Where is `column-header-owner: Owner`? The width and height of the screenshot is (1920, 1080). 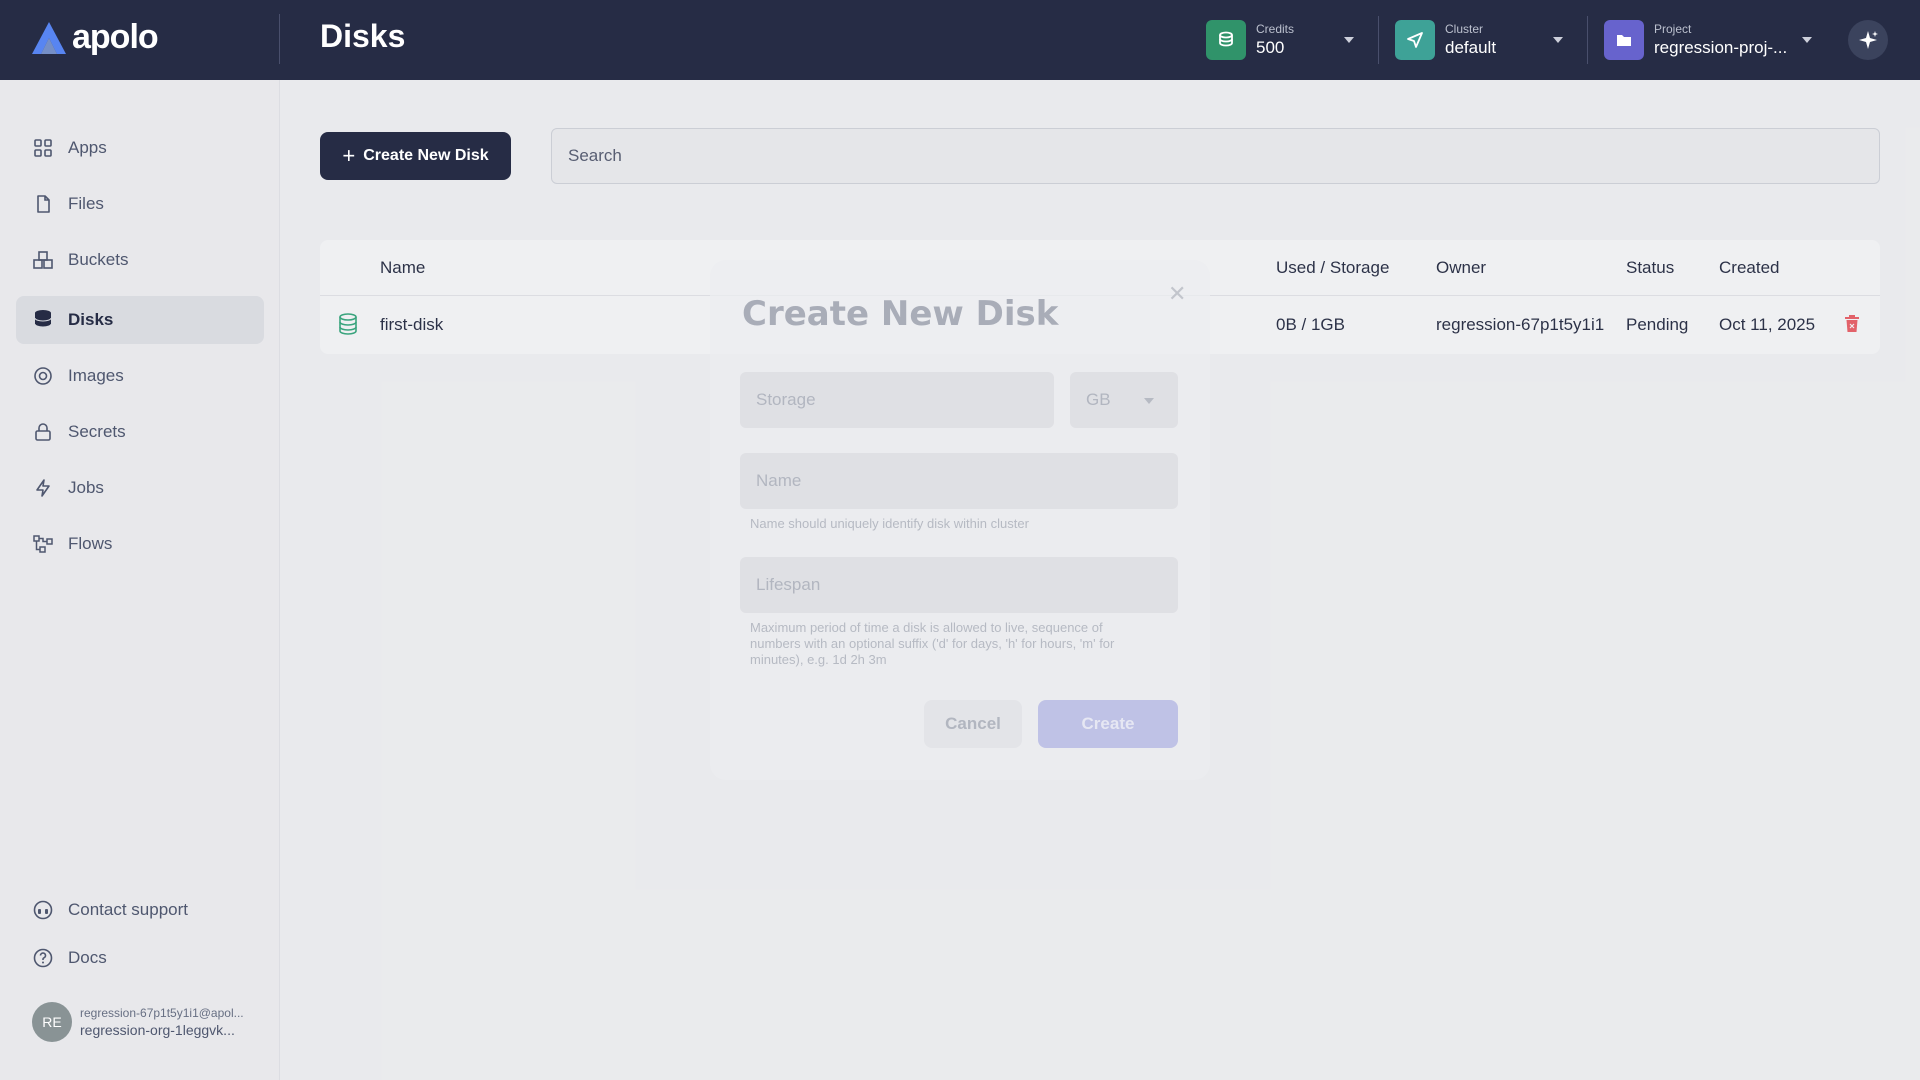 column-header-owner: Owner is located at coordinates (1461, 268).